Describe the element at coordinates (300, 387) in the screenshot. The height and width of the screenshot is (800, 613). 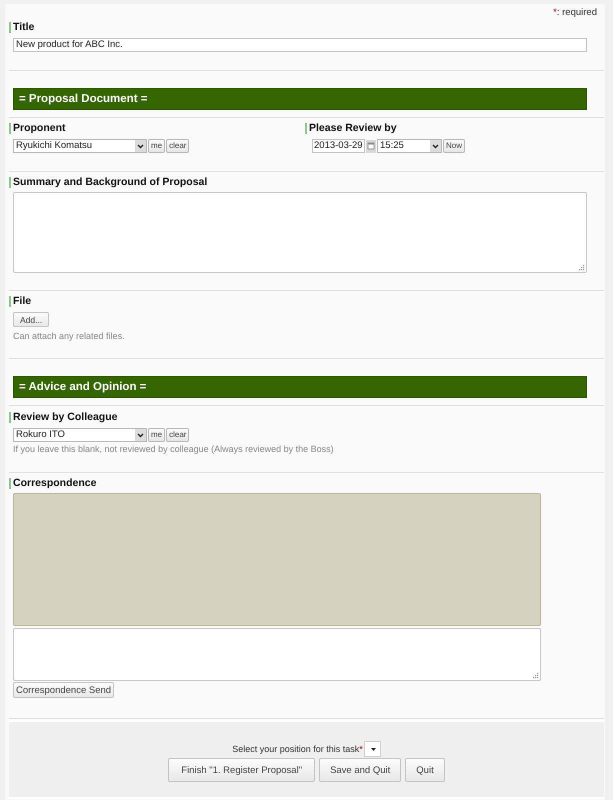
I see `section-heading: = Advice and Opinion =` at that location.